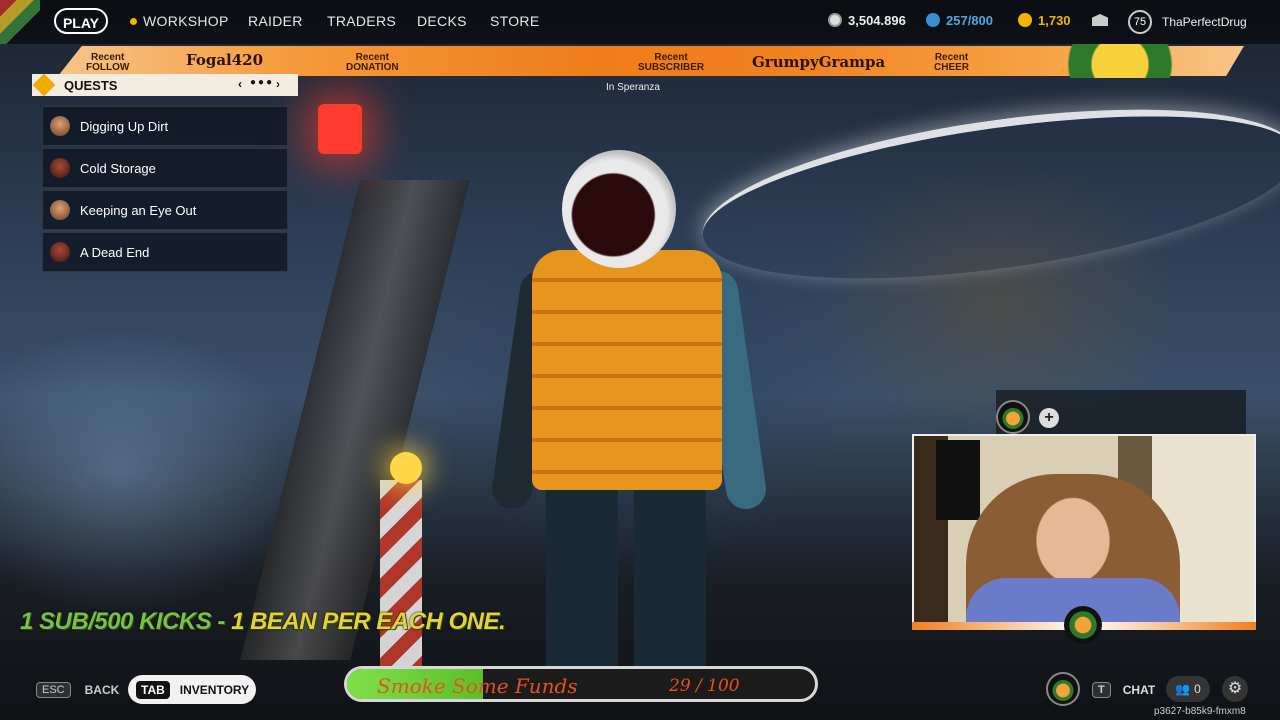 The image size is (1280, 720). What do you see at coordinates (240, 84) in the screenshot?
I see `quests-prev-icon: ‹` at bounding box center [240, 84].